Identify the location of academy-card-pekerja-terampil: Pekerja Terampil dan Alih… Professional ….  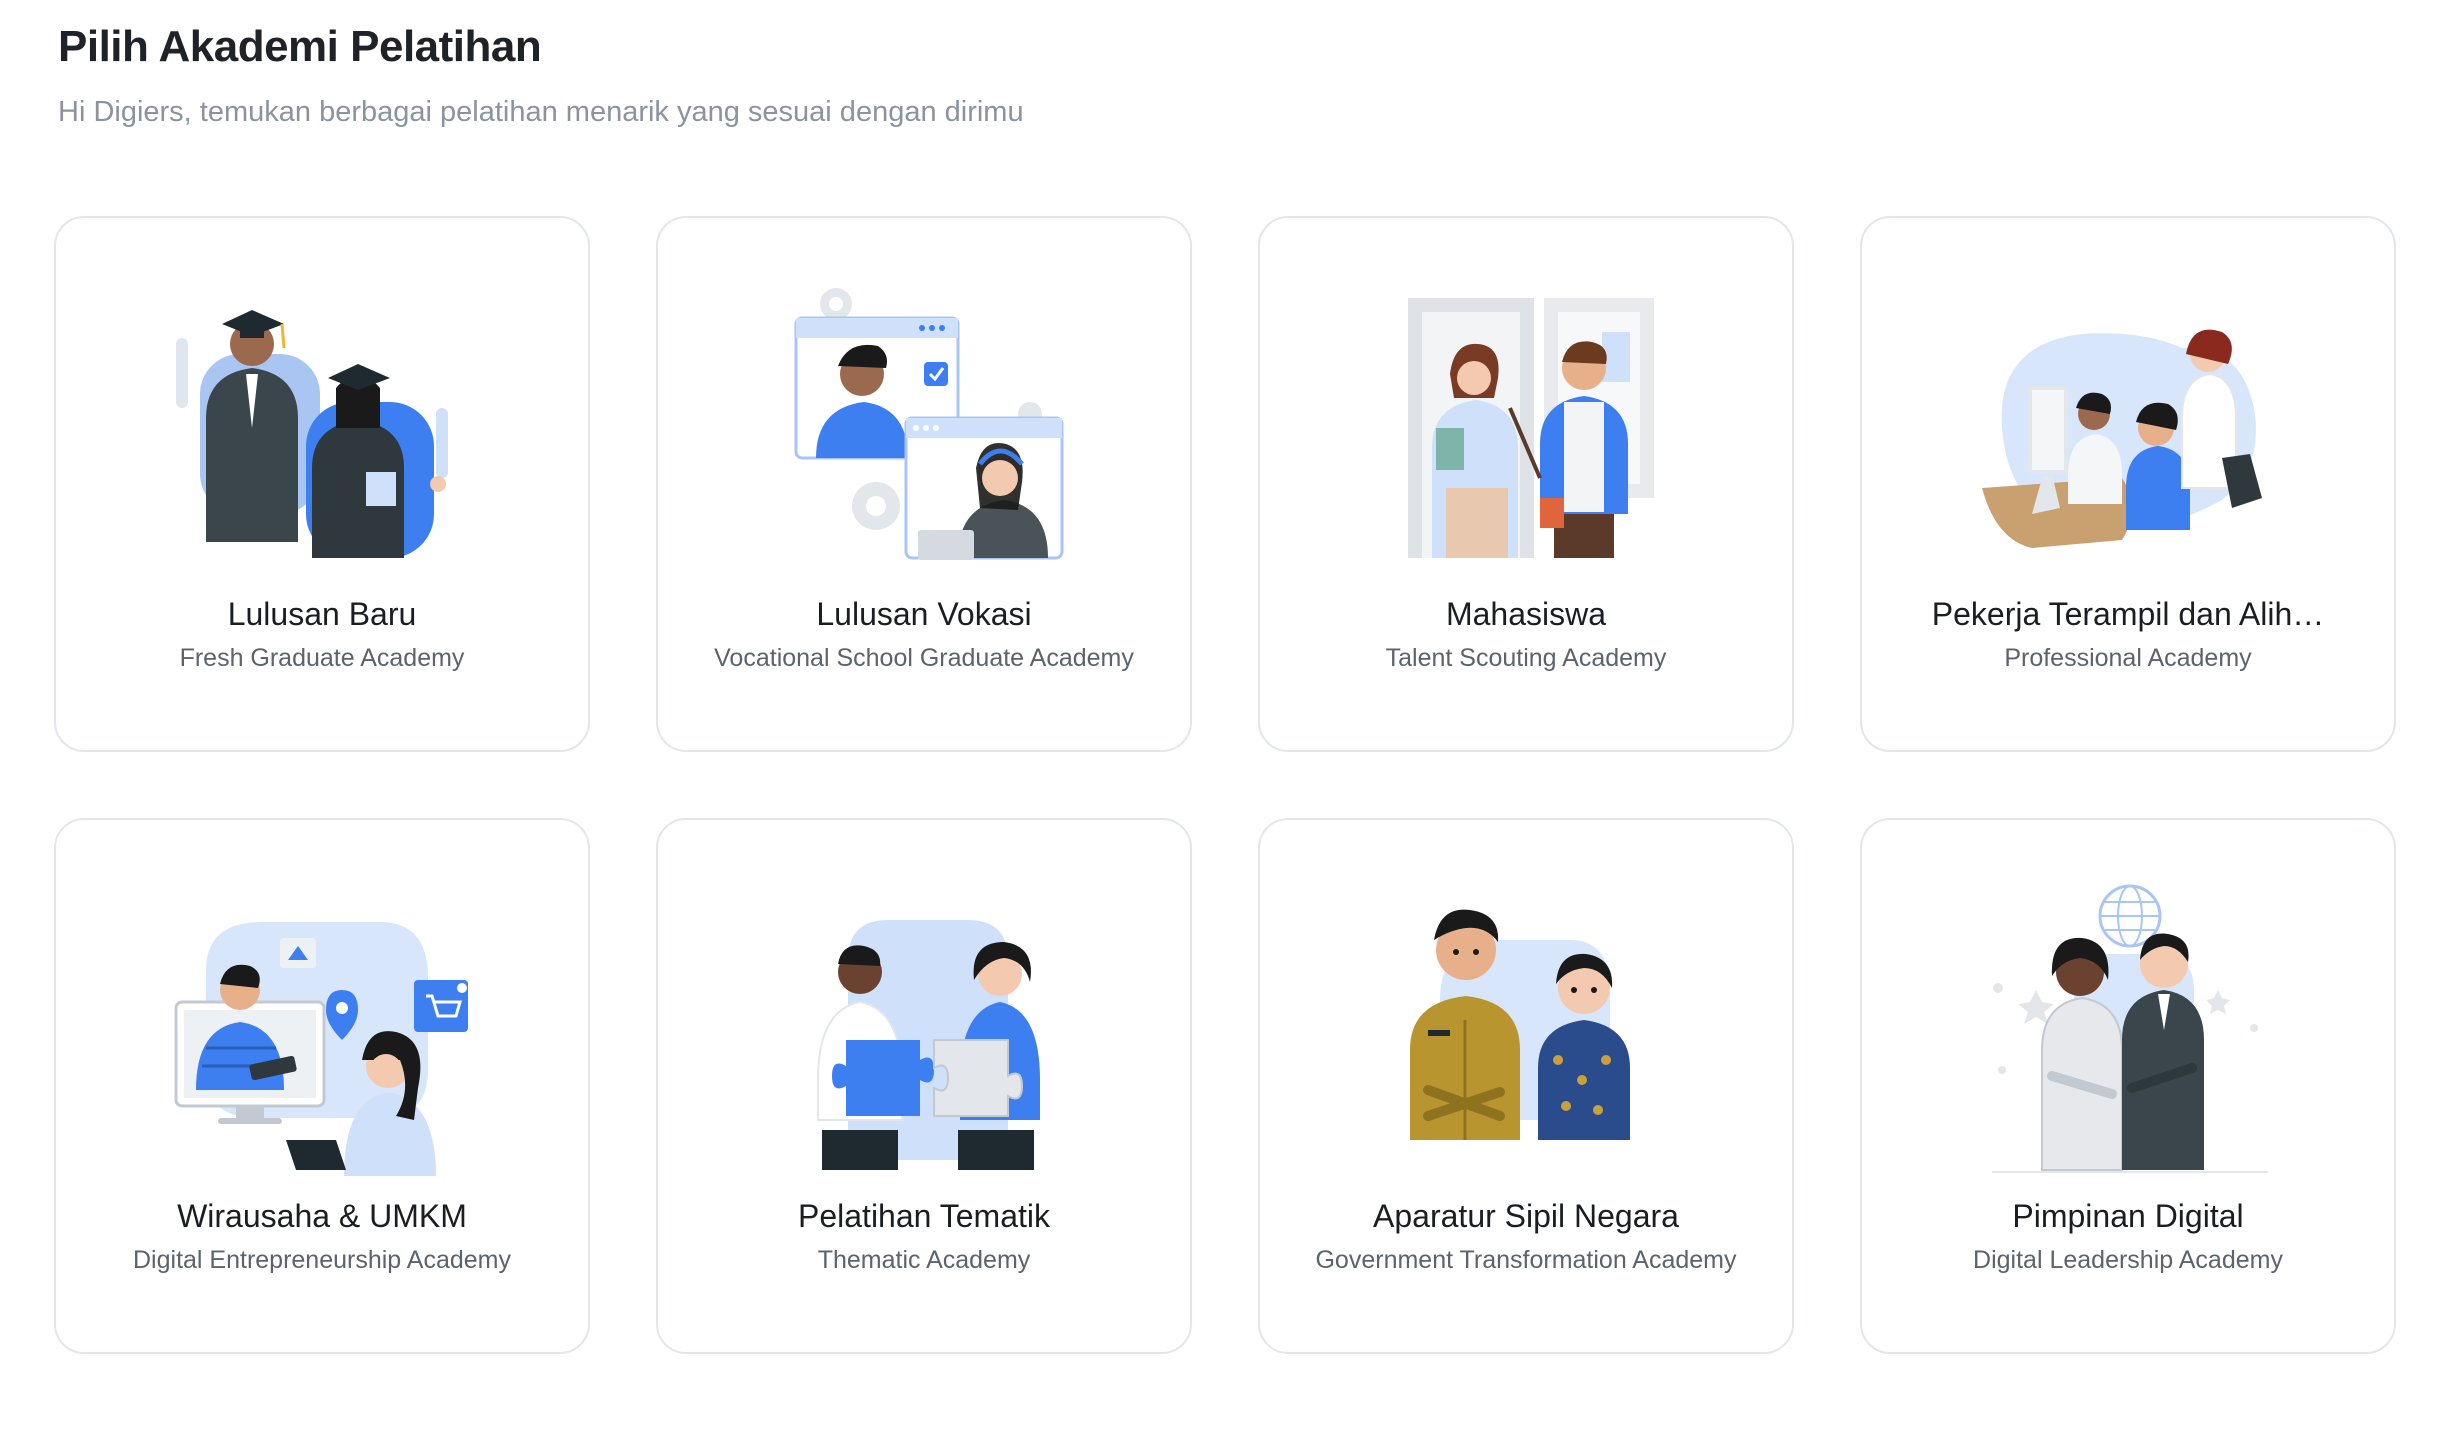
(2128, 484).